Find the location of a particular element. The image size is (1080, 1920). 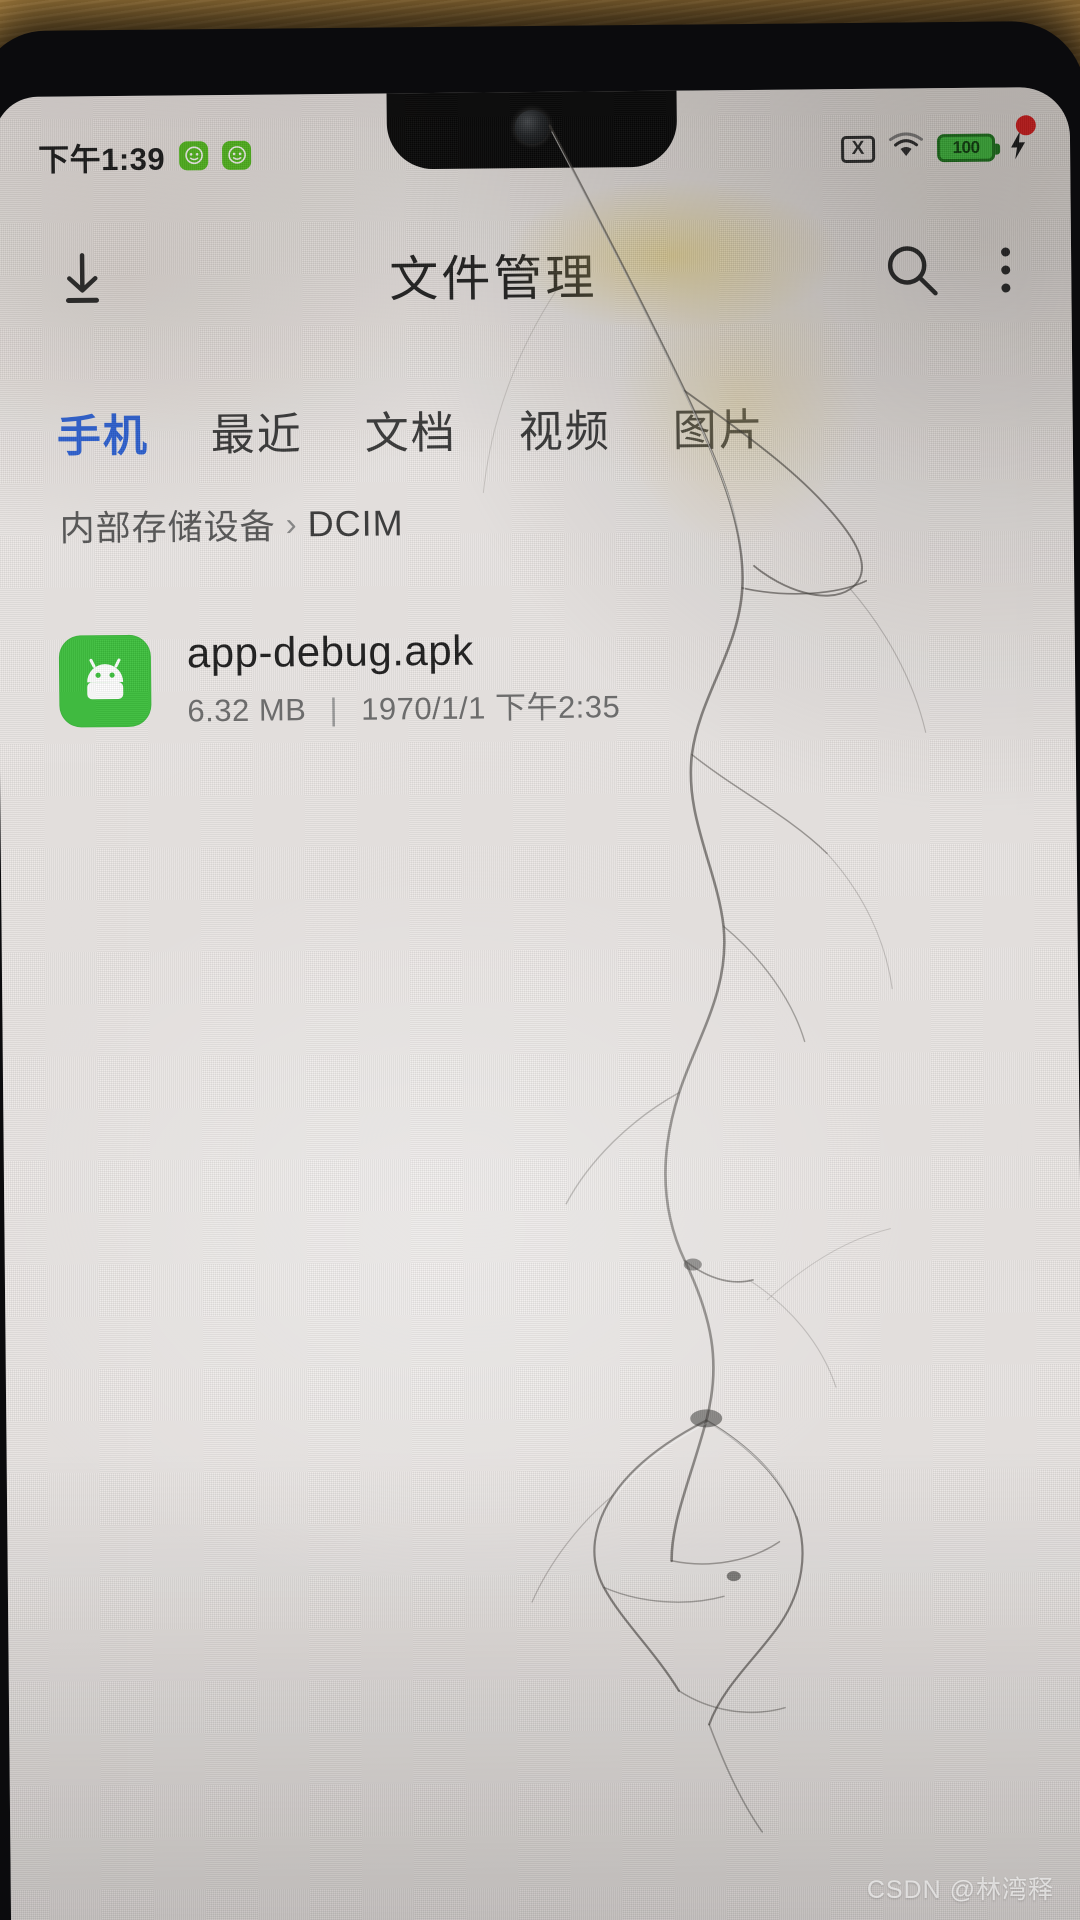

category-tabs: 手机 最近 文档 视频 图片 is located at coordinates (536, 428).